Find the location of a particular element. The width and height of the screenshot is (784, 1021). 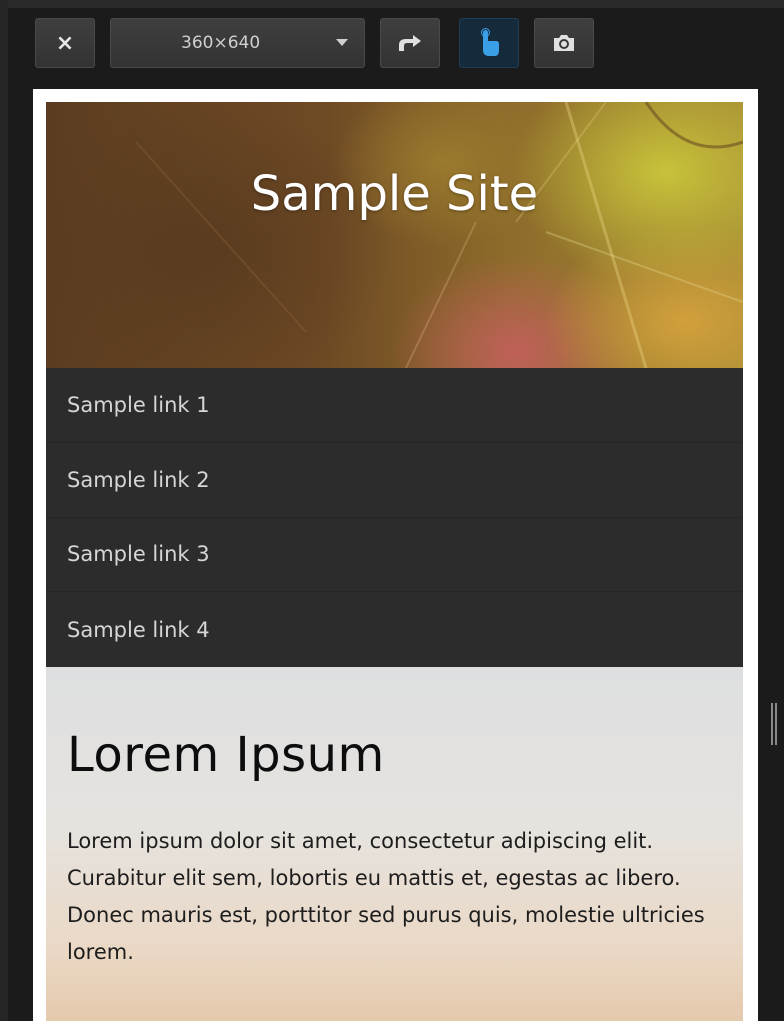

nav-link-1: Sample link 1 is located at coordinates (394, 405).